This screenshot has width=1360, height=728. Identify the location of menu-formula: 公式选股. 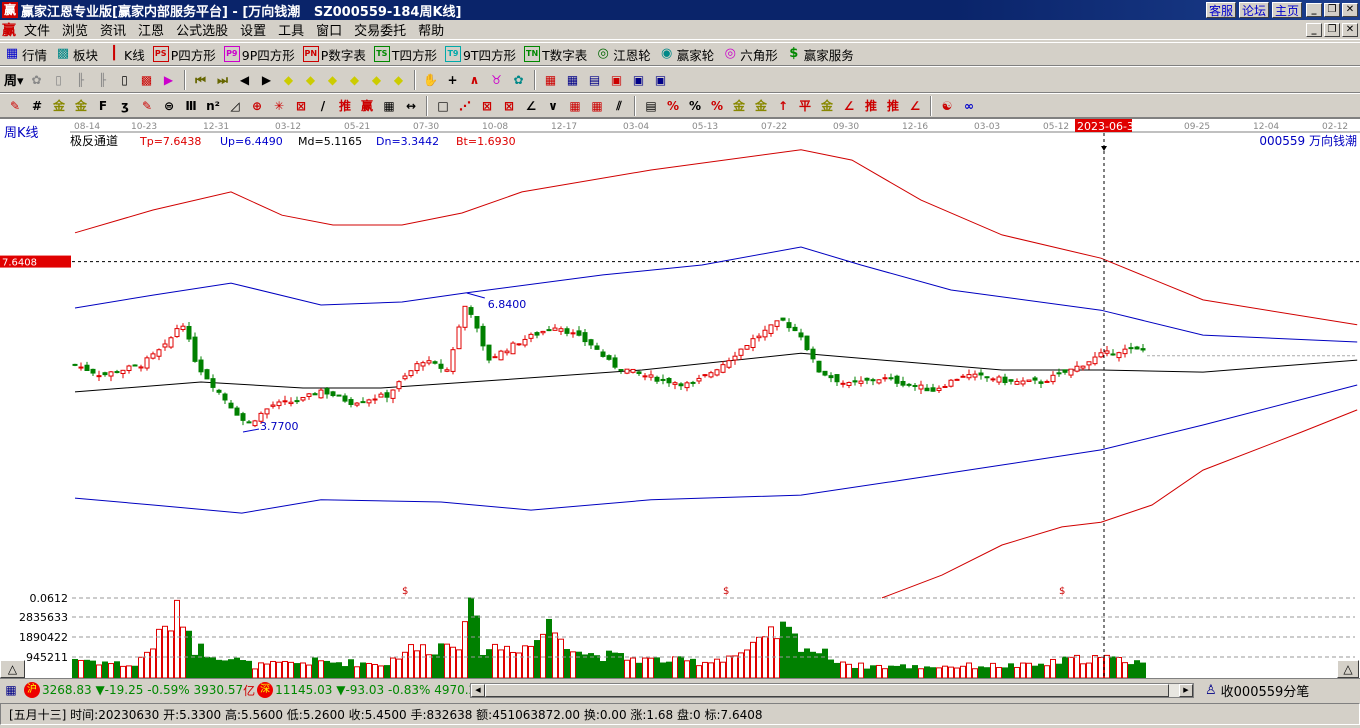
(202, 29).